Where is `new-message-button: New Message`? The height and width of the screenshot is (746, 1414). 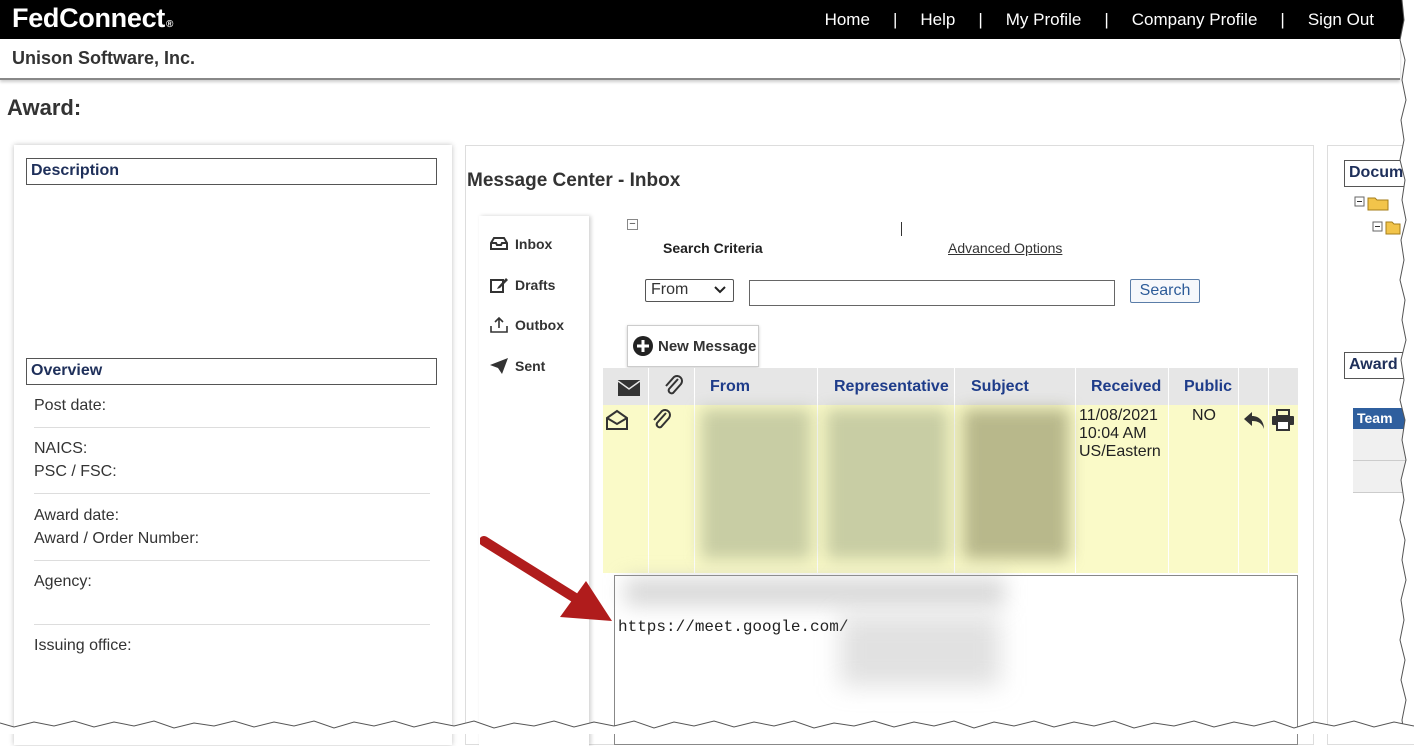
new-message-button: New Message is located at coordinates (693, 346).